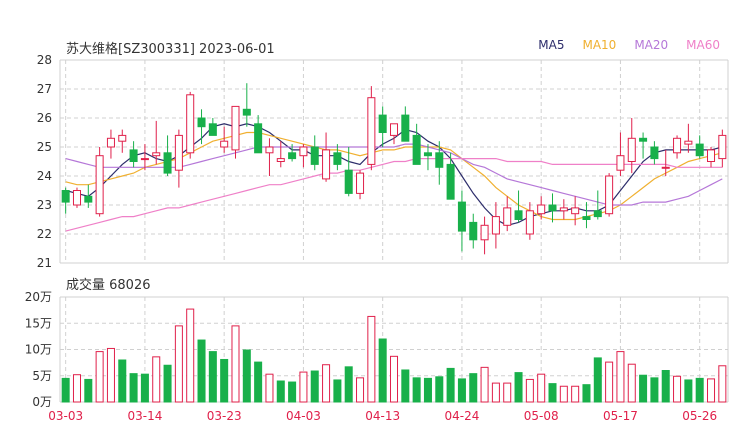  Describe the element at coordinates (224, 416) in the screenshot. I see `date-tick-label: 03-23` at that location.